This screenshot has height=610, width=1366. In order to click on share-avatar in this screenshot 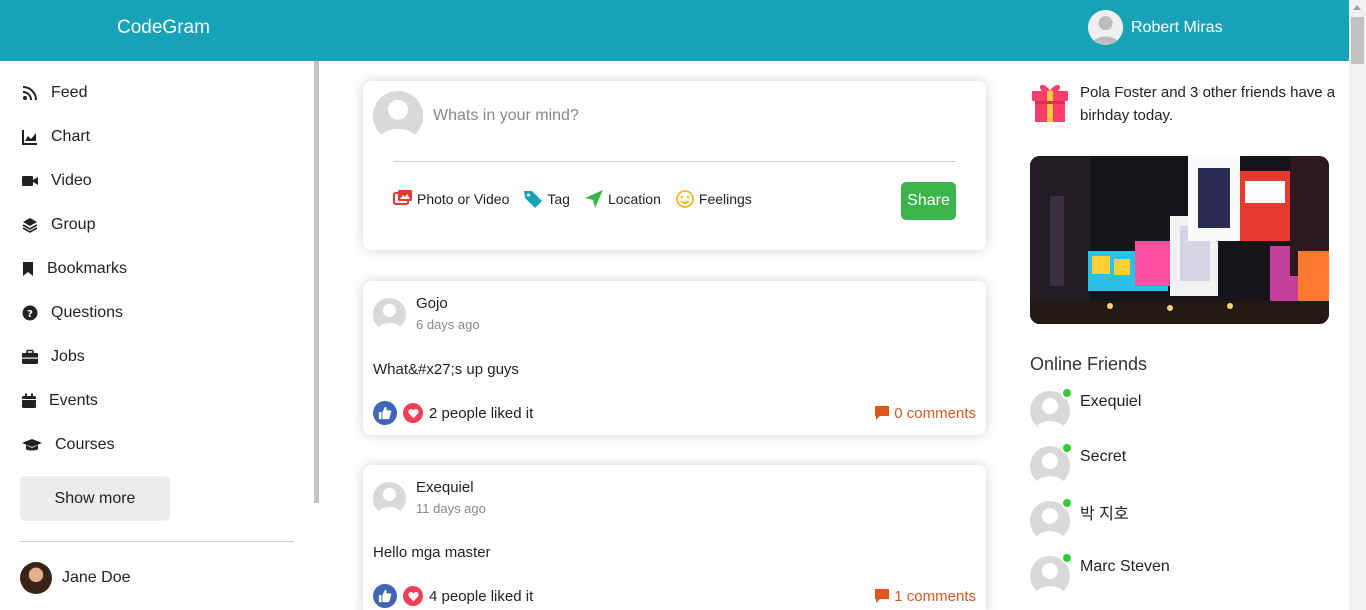, I will do `click(398, 116)`.